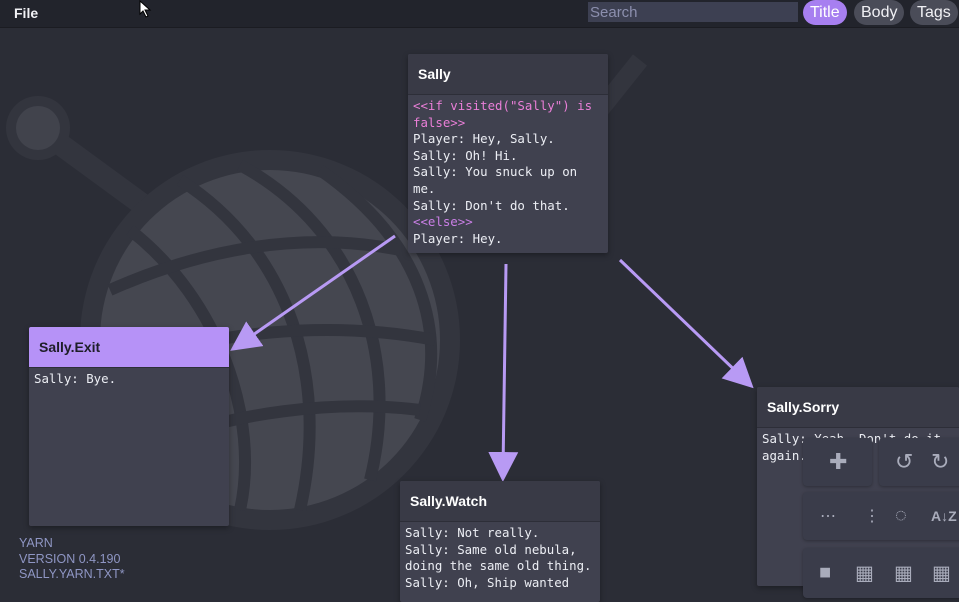 The height and width of the screenshot is (602, 959). I want to click on circle-spinner-icon: ◌, so click(901, 516).